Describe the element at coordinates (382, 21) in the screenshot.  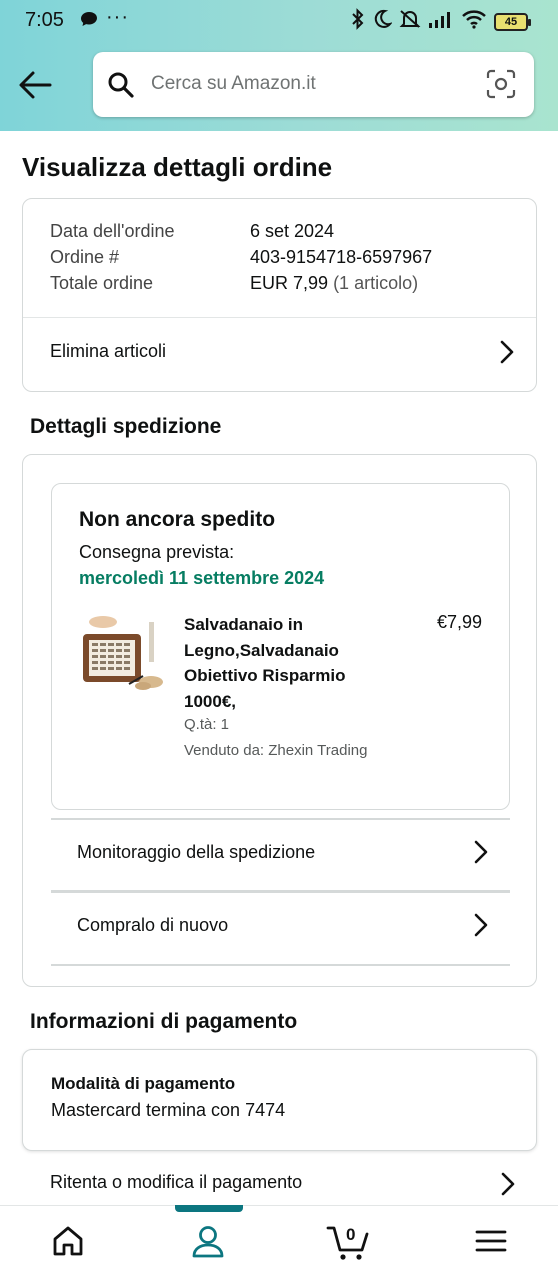
I see `moon-icon` at that location.